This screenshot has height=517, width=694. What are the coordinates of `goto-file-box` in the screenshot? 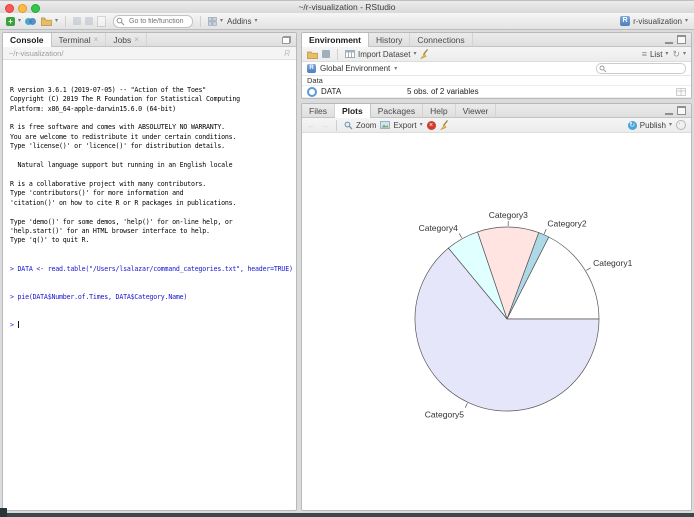 It's located at (153, 21).